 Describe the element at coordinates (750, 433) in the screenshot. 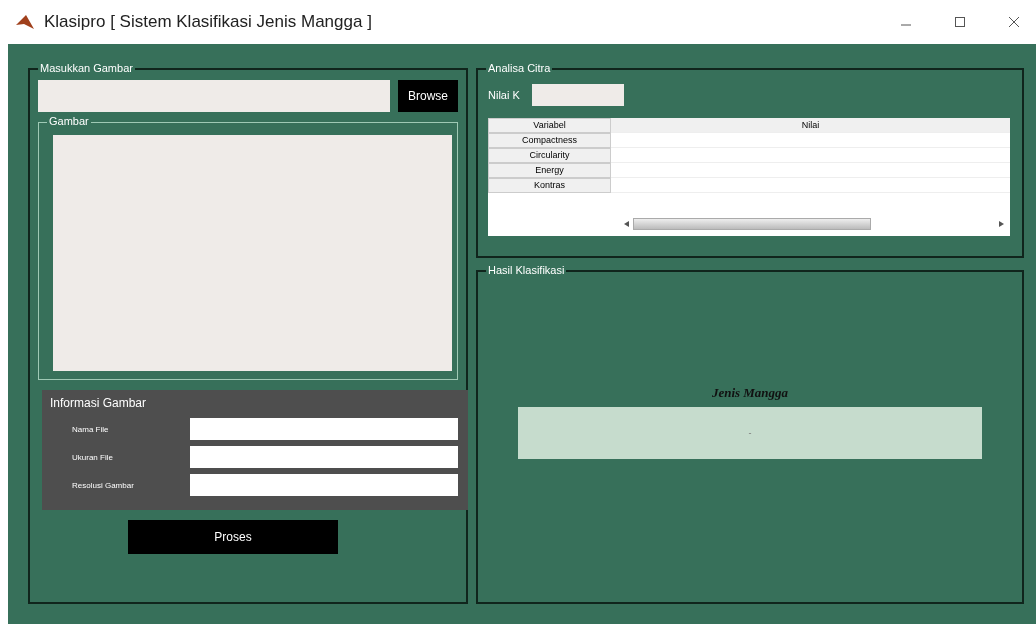

I see `result-value: -` at that location.